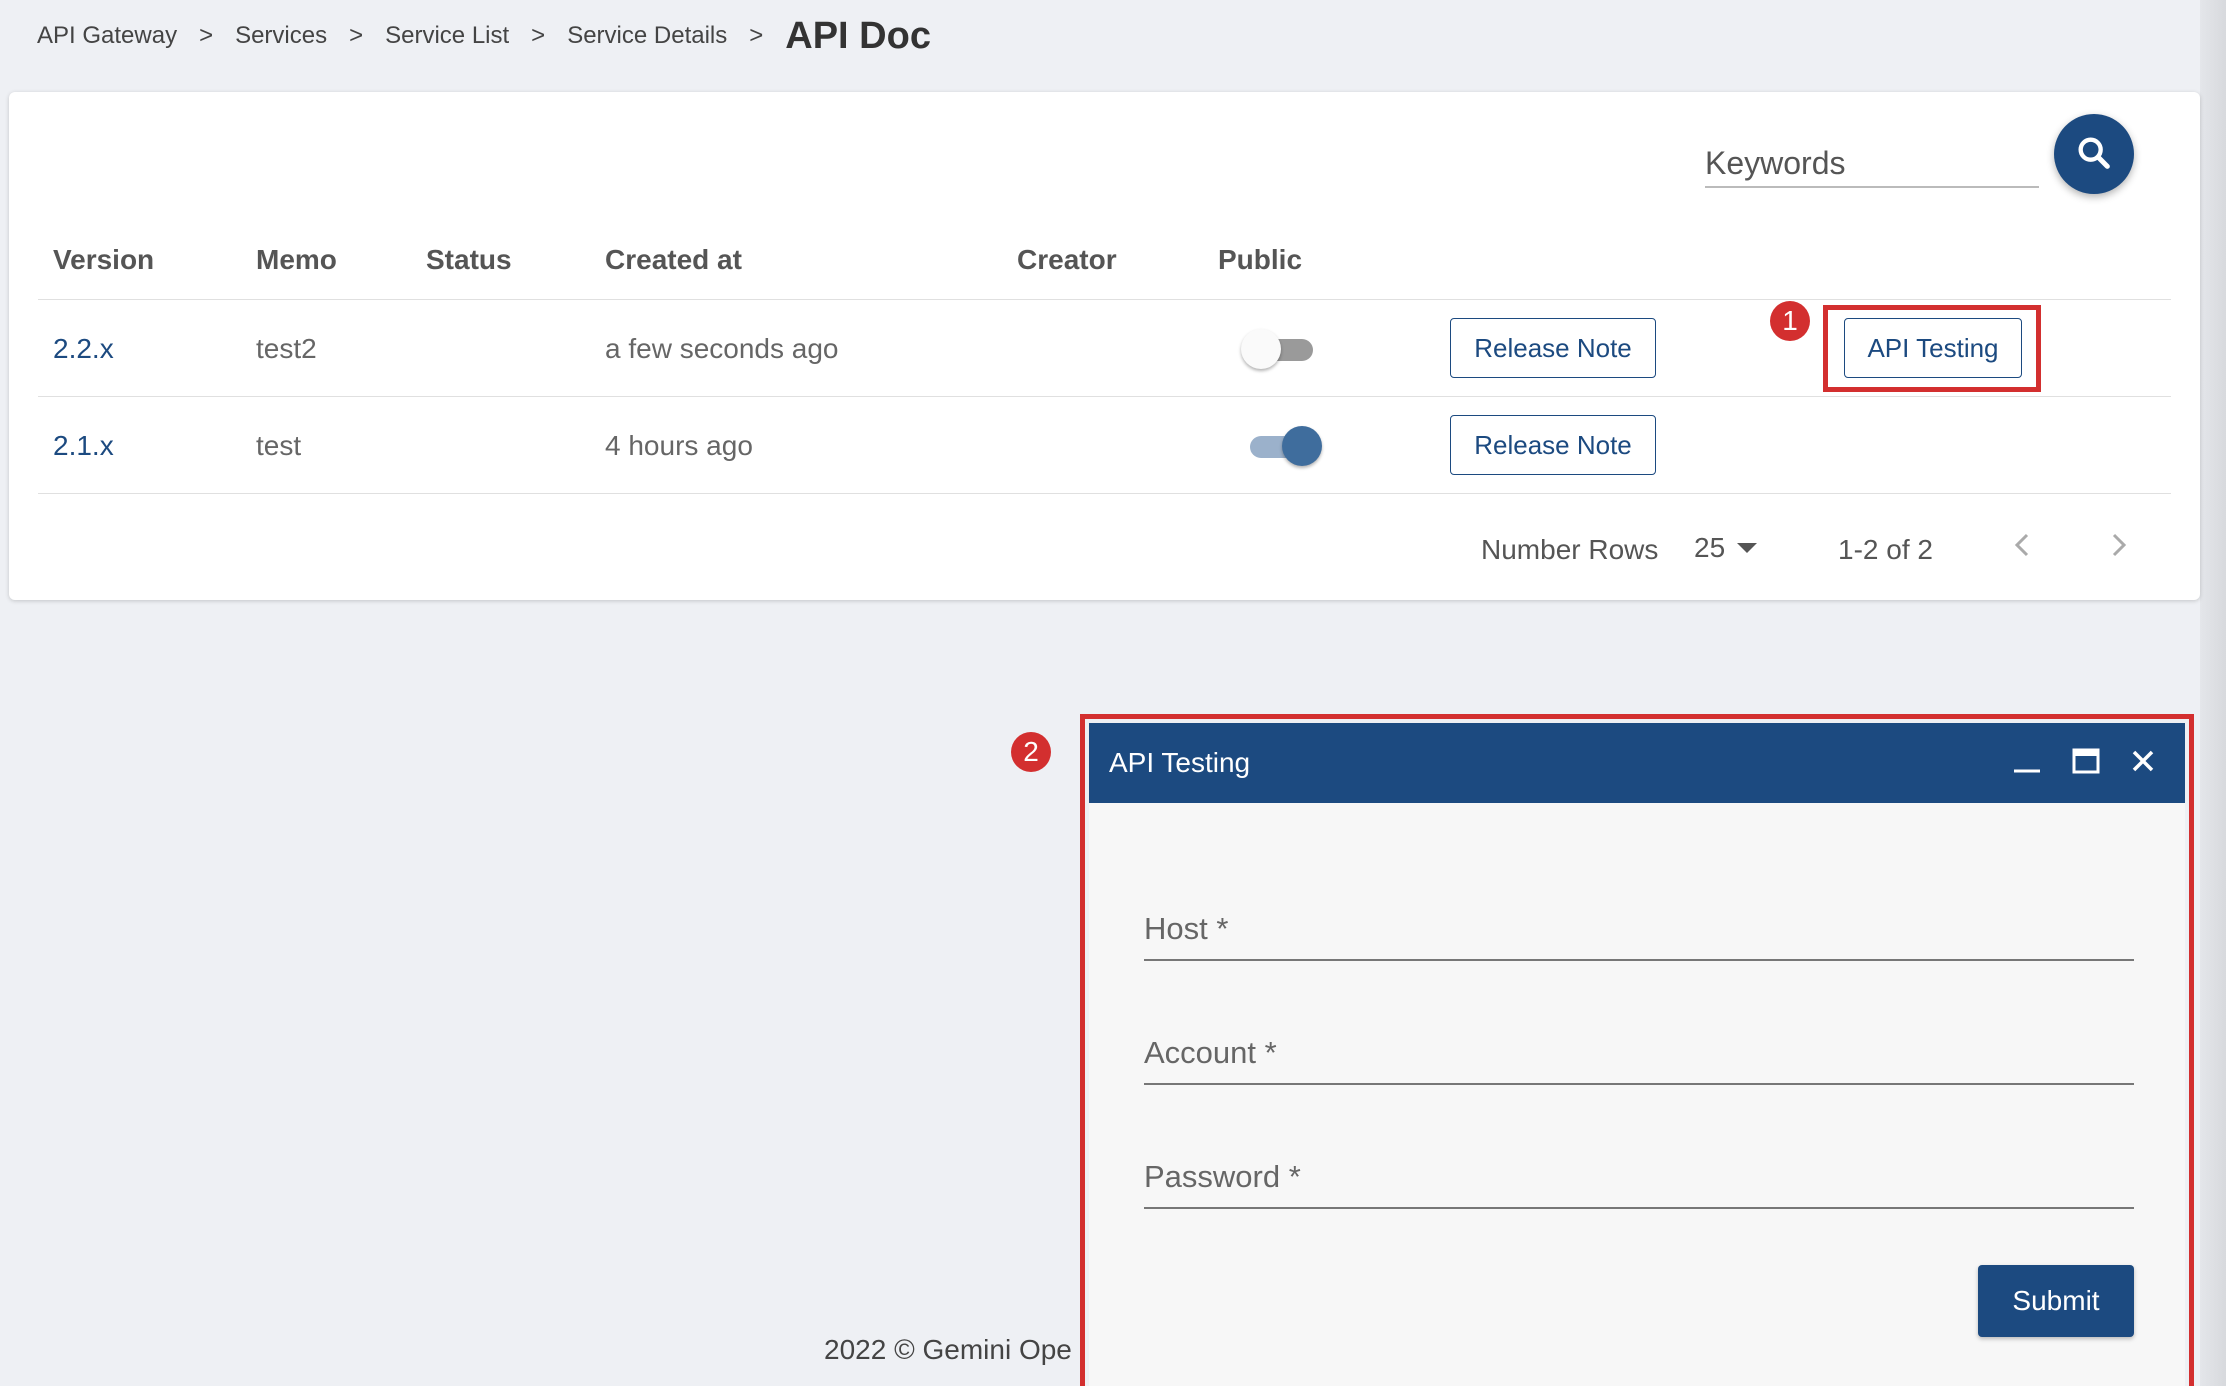 The width and height of the screenshot is (2226, 1386). I want to click on breadcrumb-api-gateway: API Gateway, so click(107, 36).